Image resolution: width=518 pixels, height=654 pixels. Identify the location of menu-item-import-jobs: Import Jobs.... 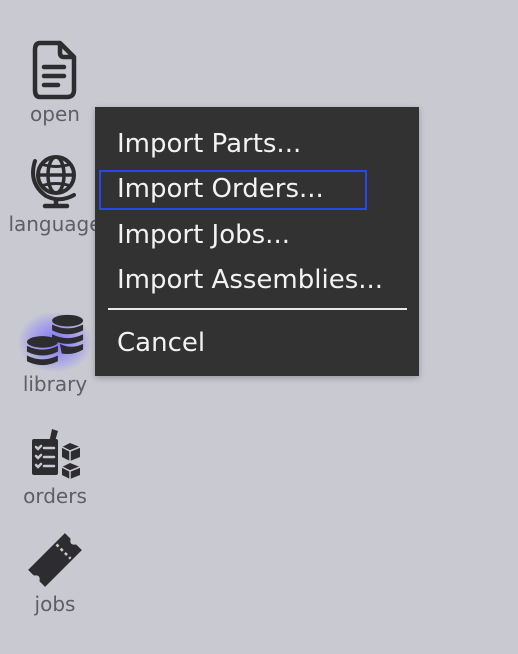
(203, 235).